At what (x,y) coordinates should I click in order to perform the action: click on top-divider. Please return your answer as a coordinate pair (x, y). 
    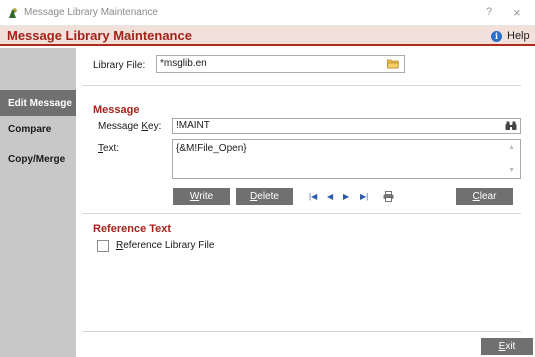
    Looking at the image, I should click on (302, 85).